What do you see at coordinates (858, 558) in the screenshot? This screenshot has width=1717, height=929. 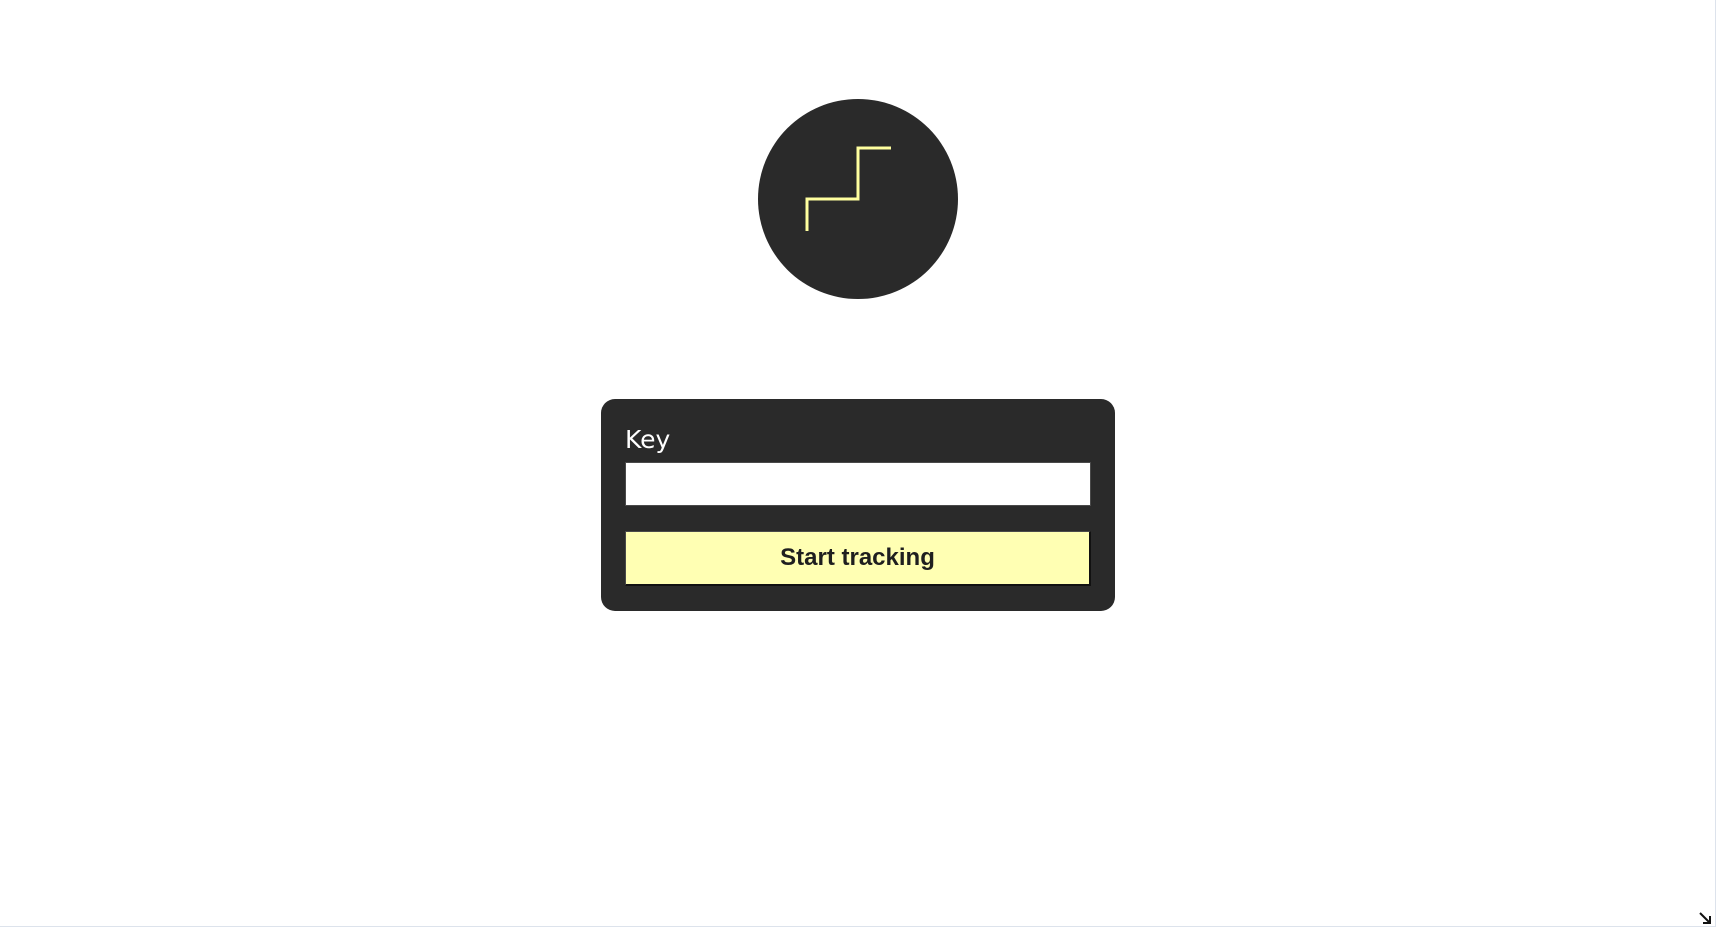 I see `start-tracking-button: Start tracking` at bounding box center [858, 558].